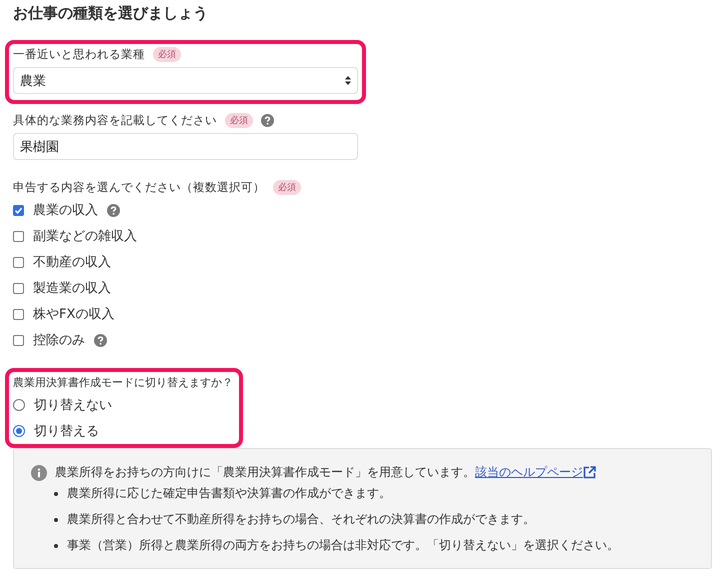 Image resolution: width=723 pixels, height=577 pixels. I want to click on sort-arrows-icon, so click(348, 80).